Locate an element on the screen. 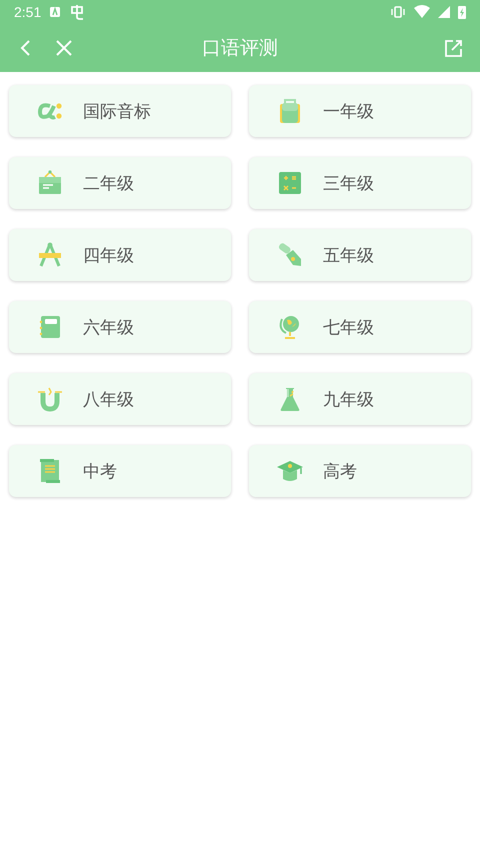 The height and width of the screenshot is (853, 480). grade-card: 六年级 is located at coordinates (120, 327).